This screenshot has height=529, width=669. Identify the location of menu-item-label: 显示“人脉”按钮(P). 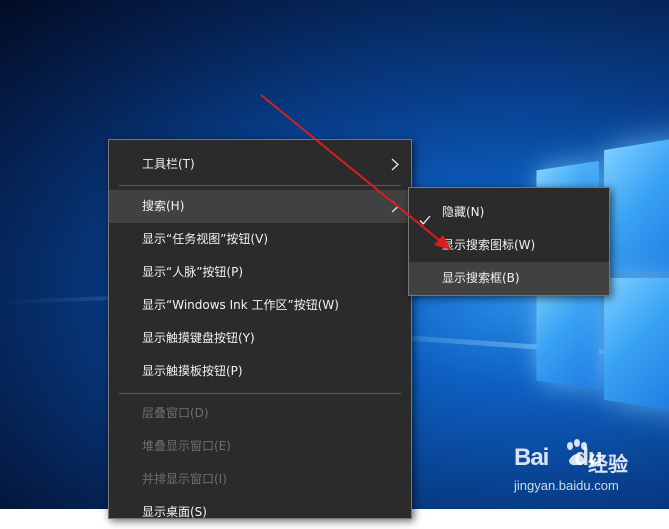
(193, 272).